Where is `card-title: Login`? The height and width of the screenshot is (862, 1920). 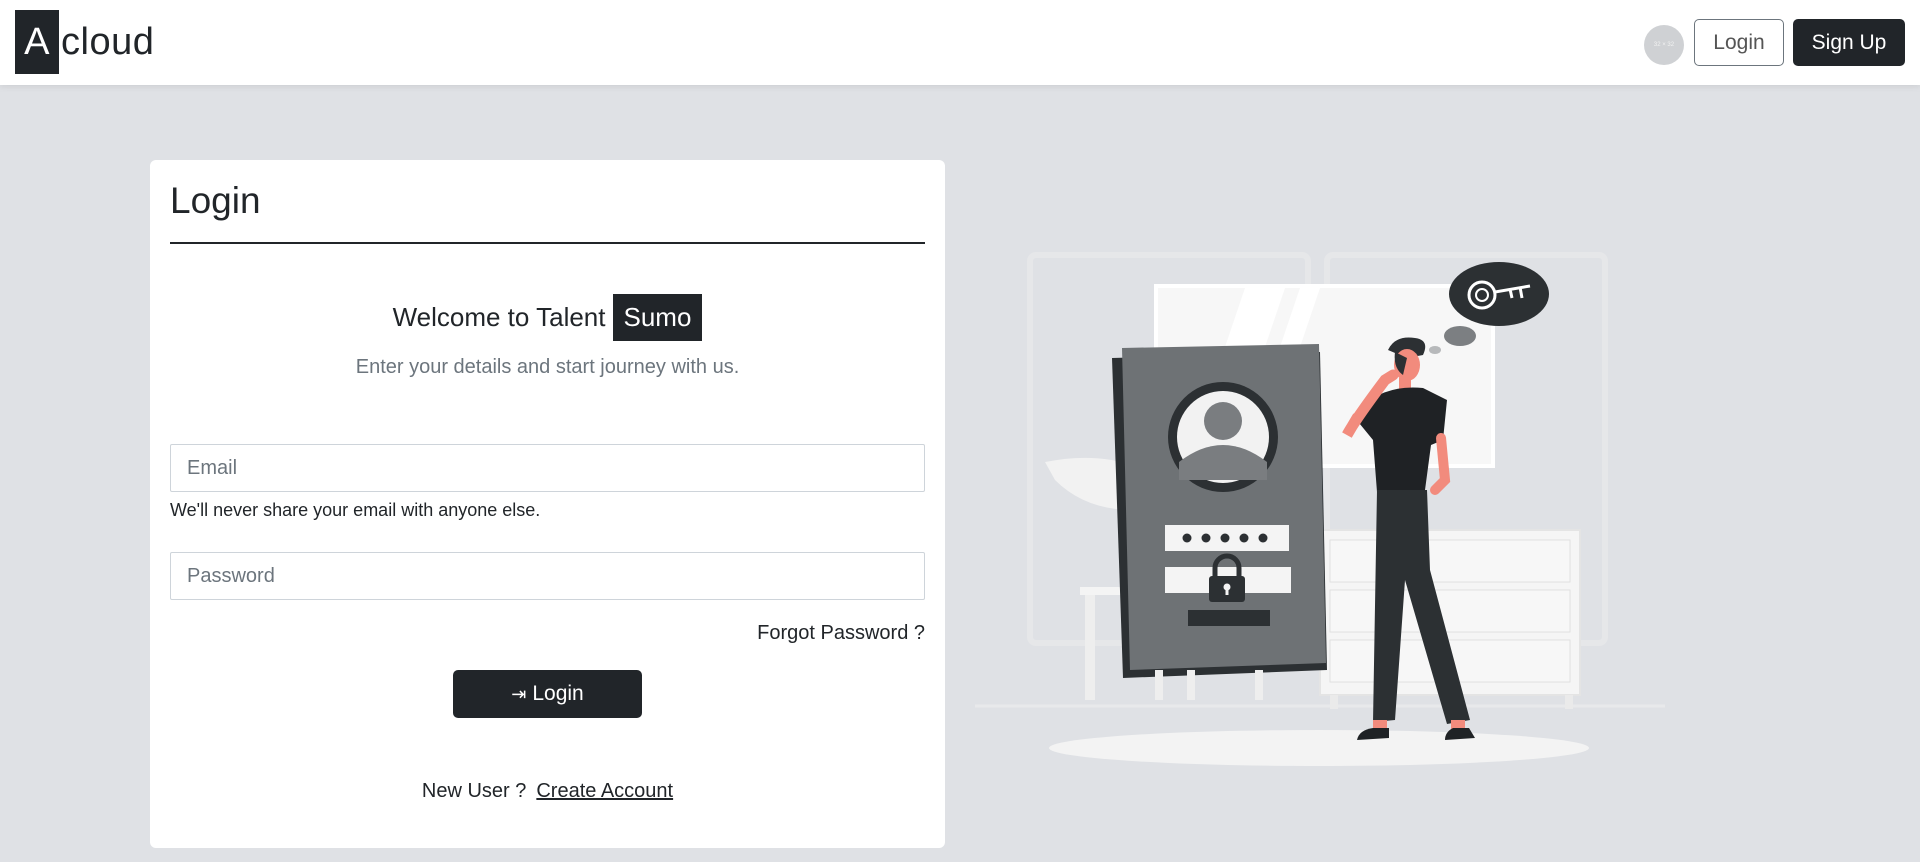 card-title: Login is located at coordinates (215, 200).